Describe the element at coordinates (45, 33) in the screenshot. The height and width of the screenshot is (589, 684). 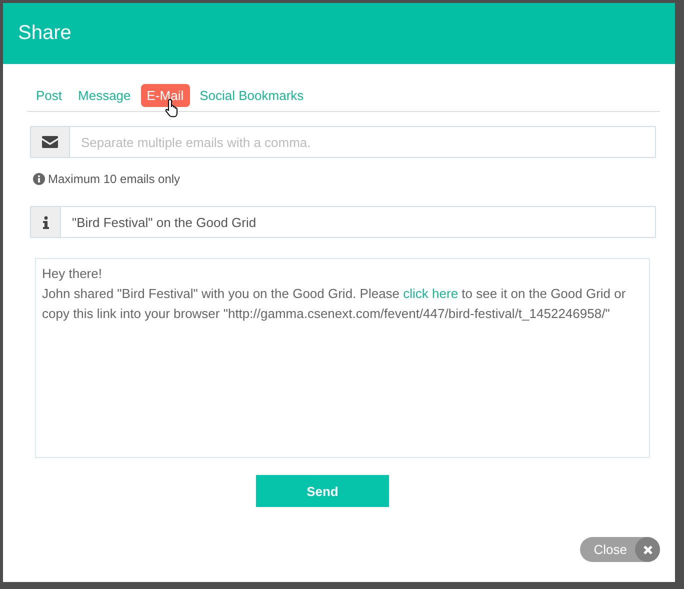
I see `dialog-title: Share` at that location.